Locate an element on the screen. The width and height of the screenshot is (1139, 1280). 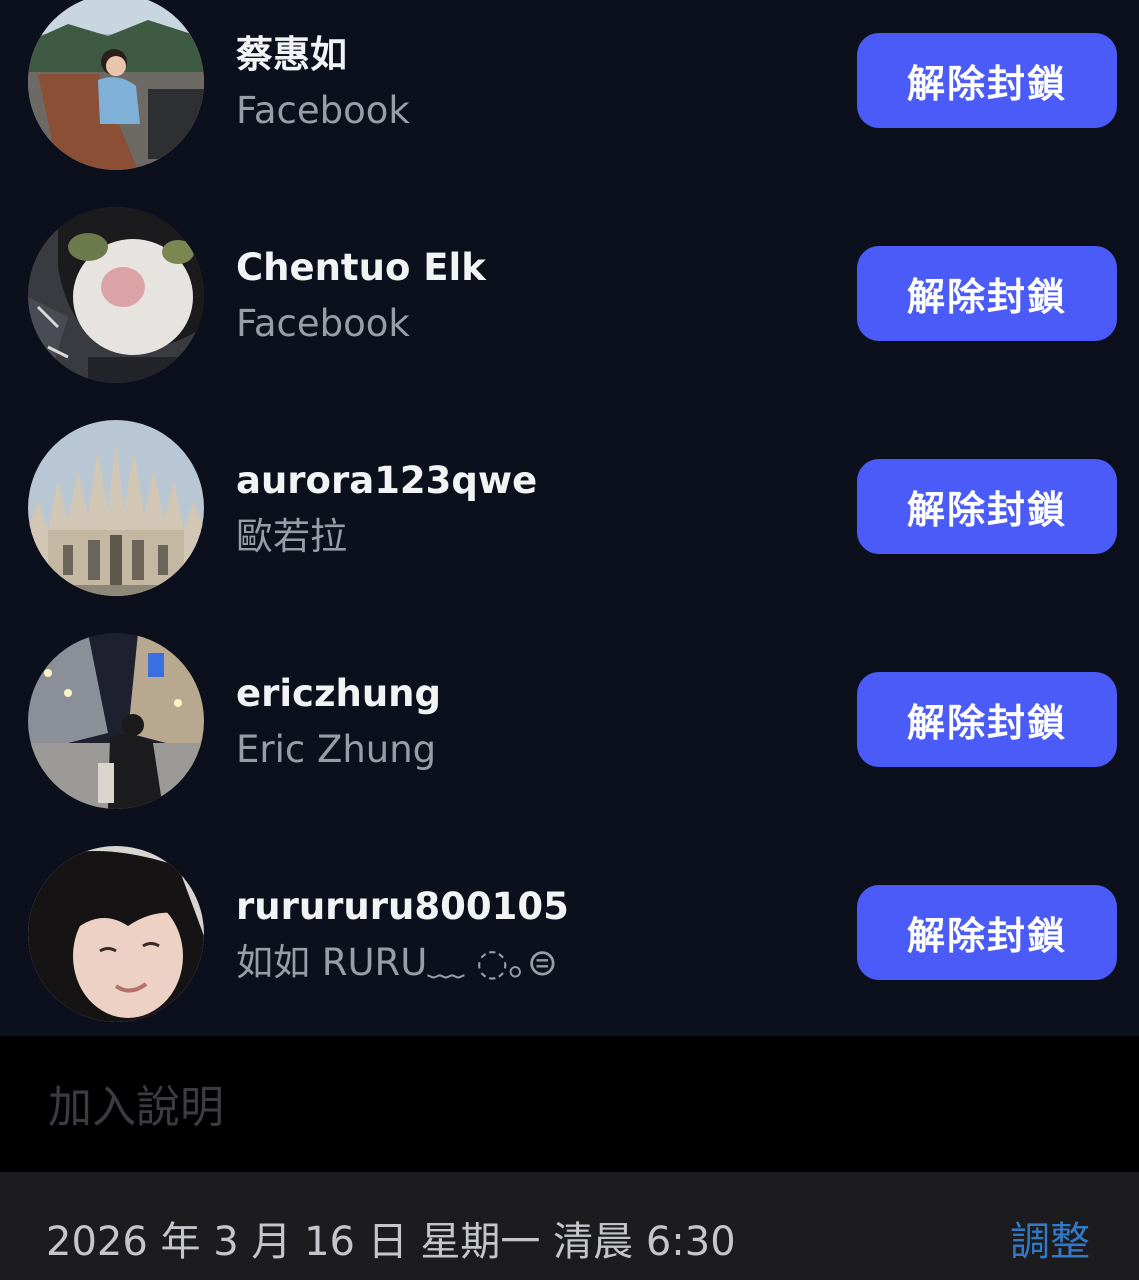
username: 蔡惠如 is located at coordinates (291, 54).